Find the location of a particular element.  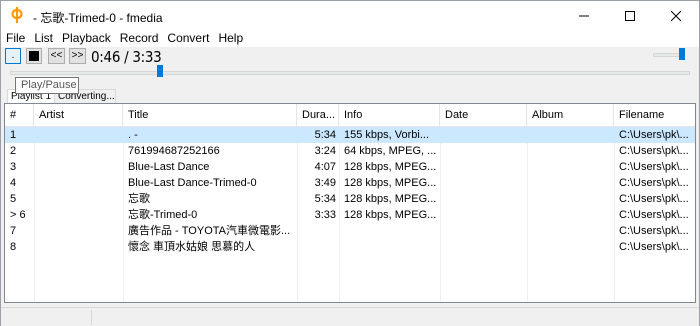

close-button is located at coordinates (676, 16).